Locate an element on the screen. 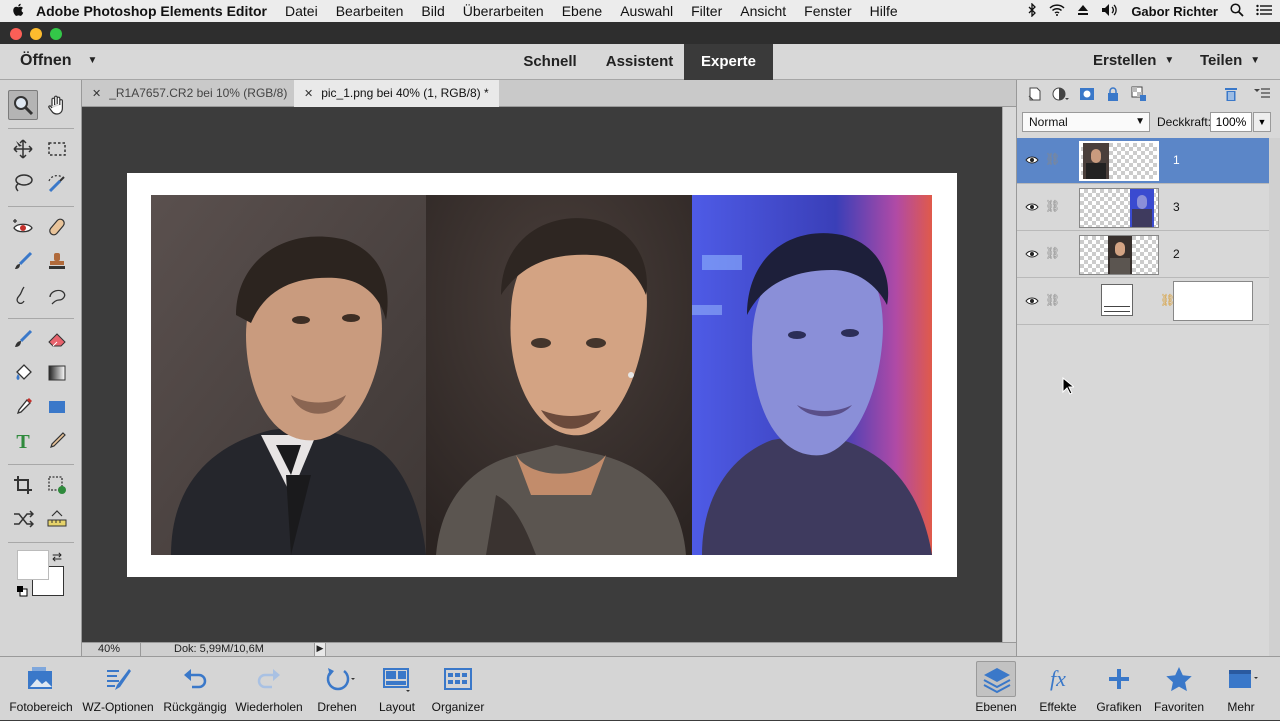 The image size is (1280, 721). graphics-button: Grafiken is located at coordinates (1119, 689).